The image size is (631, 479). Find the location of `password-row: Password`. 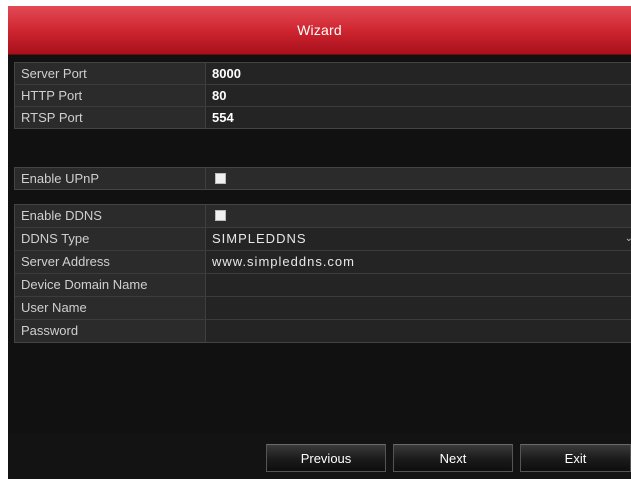

password-row: Password is located at coordinates (323, 331).